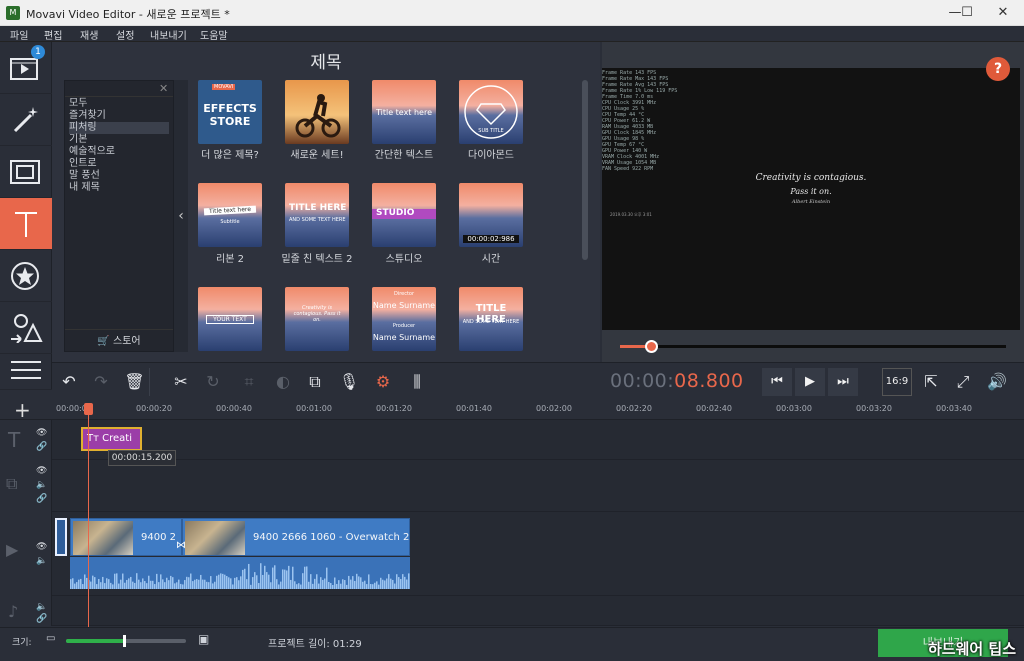 Image resolution: width=1024 pixels, height=661 pixels. Describe the element at coordinates (677, 381) in the screenshot. I see `timecode-display: 00:00:08.800` at that location.